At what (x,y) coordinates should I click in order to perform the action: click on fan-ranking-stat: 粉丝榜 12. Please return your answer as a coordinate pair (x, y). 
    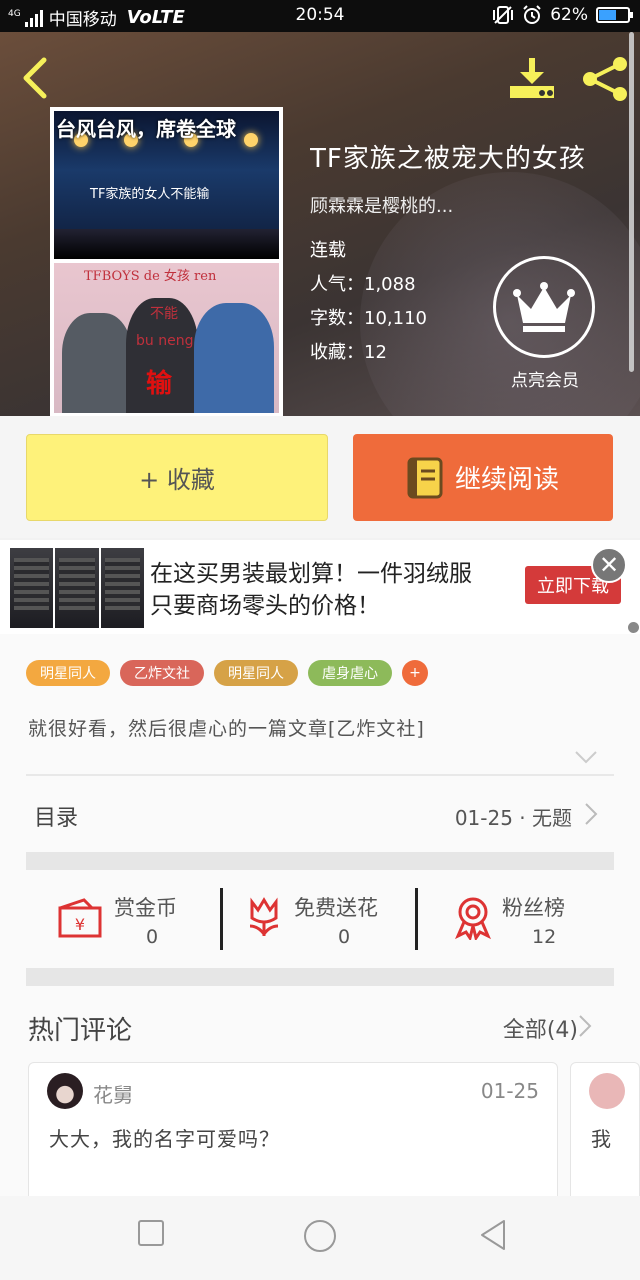
    Looking at the image, I should click on (532, 920).